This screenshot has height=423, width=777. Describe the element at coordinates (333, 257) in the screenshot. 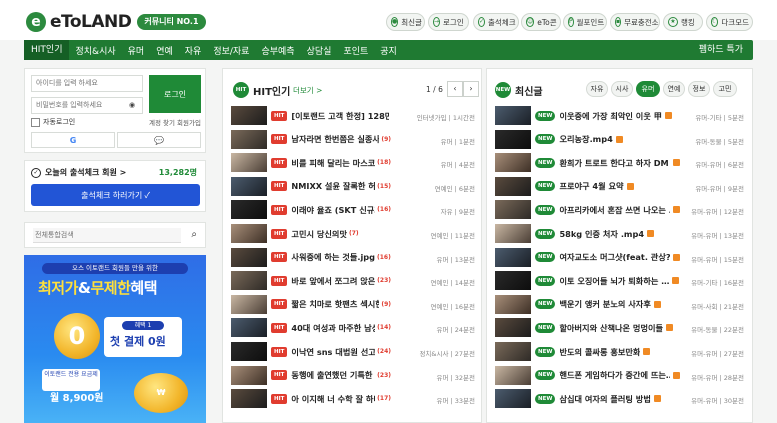

I see `post-title: 사워중에 하는 것들.jpg` at that location.